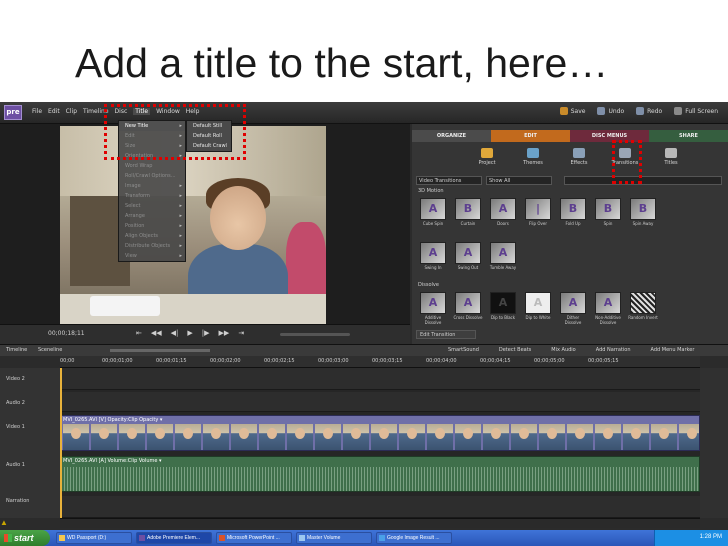 The height and width of the screenshot is (546, 728). What do you see at coordinates (538, 212) in the screenshot?
I see `transition-flip-over: | Flip Over` at bounding box center [538, 212].